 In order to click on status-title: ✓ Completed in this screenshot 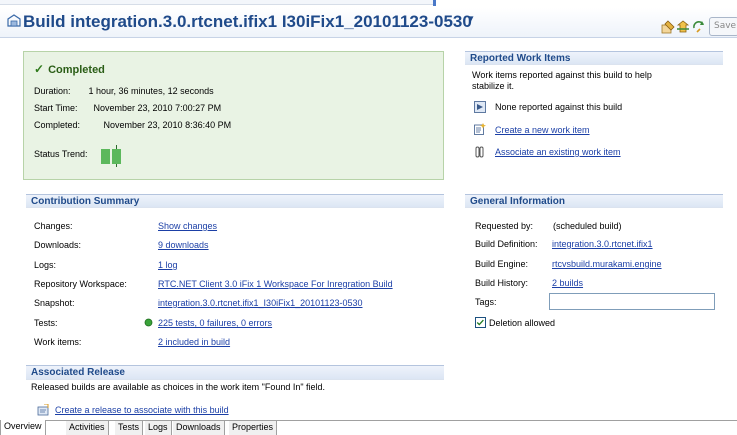, I will do `click(69, 69)`.